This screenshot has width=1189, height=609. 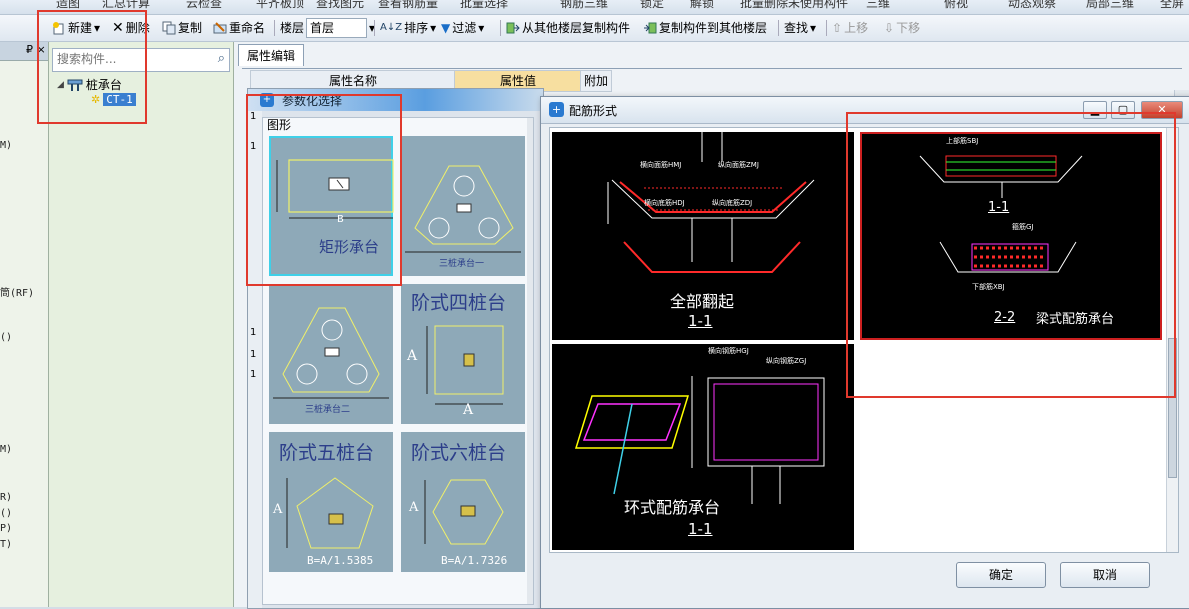 What do you see at coordinates (464, 512) in the screenshot?
I see `six-pile-drawing` at bounding box center [464, 512].